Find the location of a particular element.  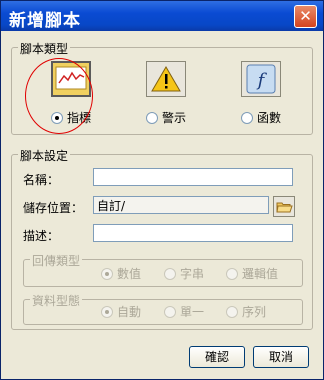

radio-alert: 警示 is located at coordinates (166, 117).